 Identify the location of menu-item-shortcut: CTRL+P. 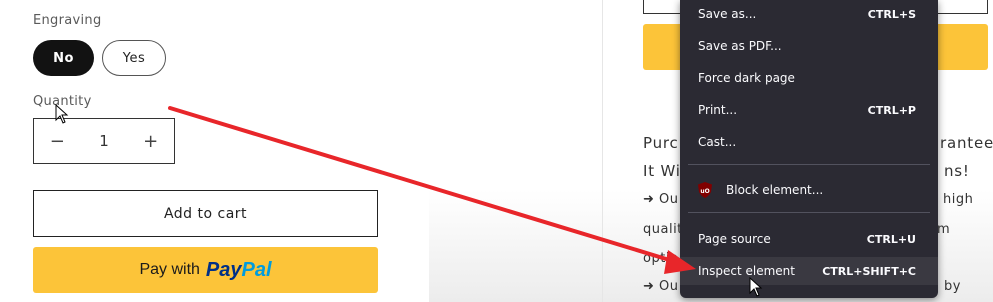
(891, 110).